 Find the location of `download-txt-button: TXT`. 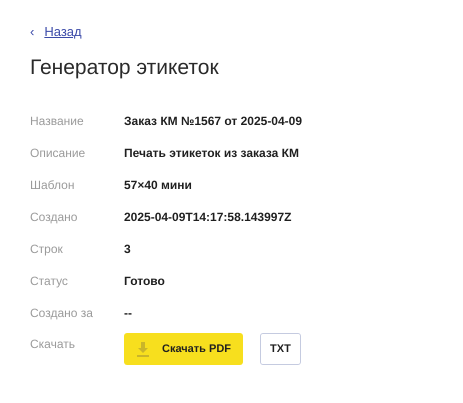

download-txt-button: TXT is located at coordinates (280, 349).